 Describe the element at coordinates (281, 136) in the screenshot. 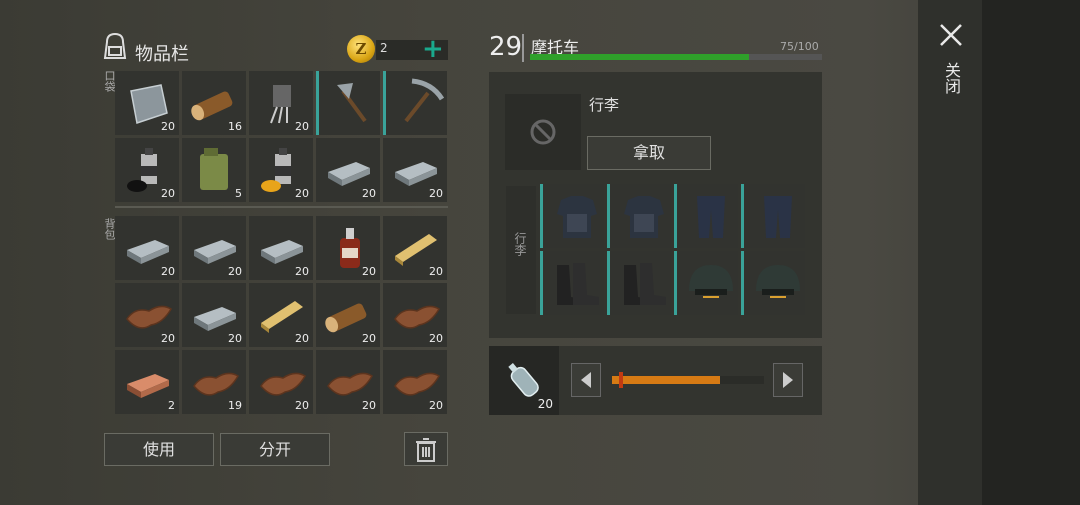

I see `pocket-grid: 20 16 20 20 5 20 20 20` at that location.